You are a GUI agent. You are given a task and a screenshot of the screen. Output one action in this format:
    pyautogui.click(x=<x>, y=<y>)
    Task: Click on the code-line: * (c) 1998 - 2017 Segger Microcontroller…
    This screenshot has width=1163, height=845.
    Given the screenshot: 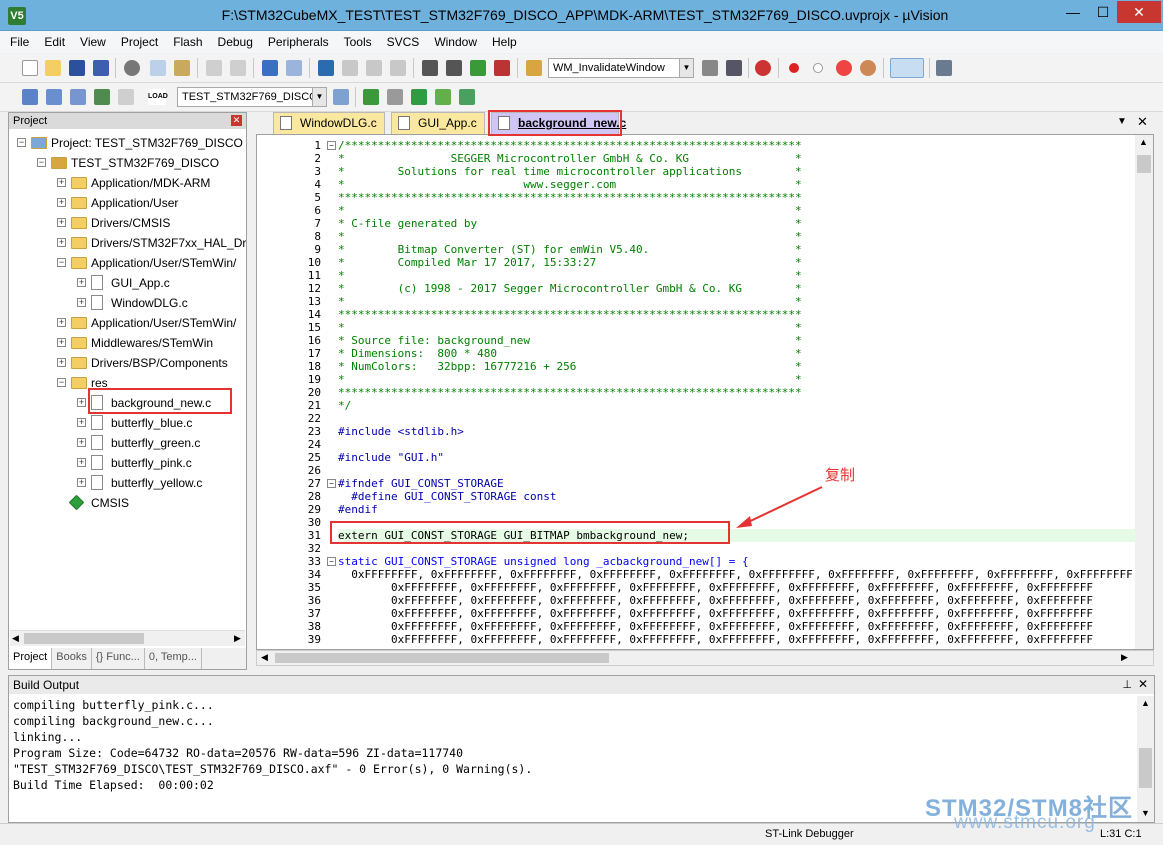 What is the action you would take?
    pyautogui.click(x=736, y=288)
    